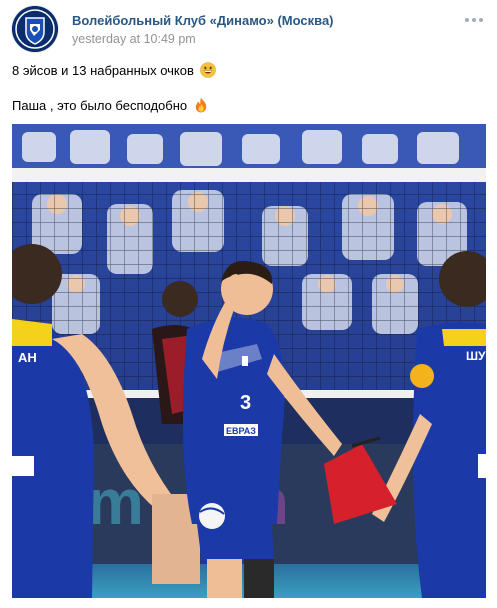 The image size is (497, 608). What do you see at coordinates (241, 431) in the screenshot?
I see `sponsor-label: ЕВРАЗ` at bounding box center [241, 431].